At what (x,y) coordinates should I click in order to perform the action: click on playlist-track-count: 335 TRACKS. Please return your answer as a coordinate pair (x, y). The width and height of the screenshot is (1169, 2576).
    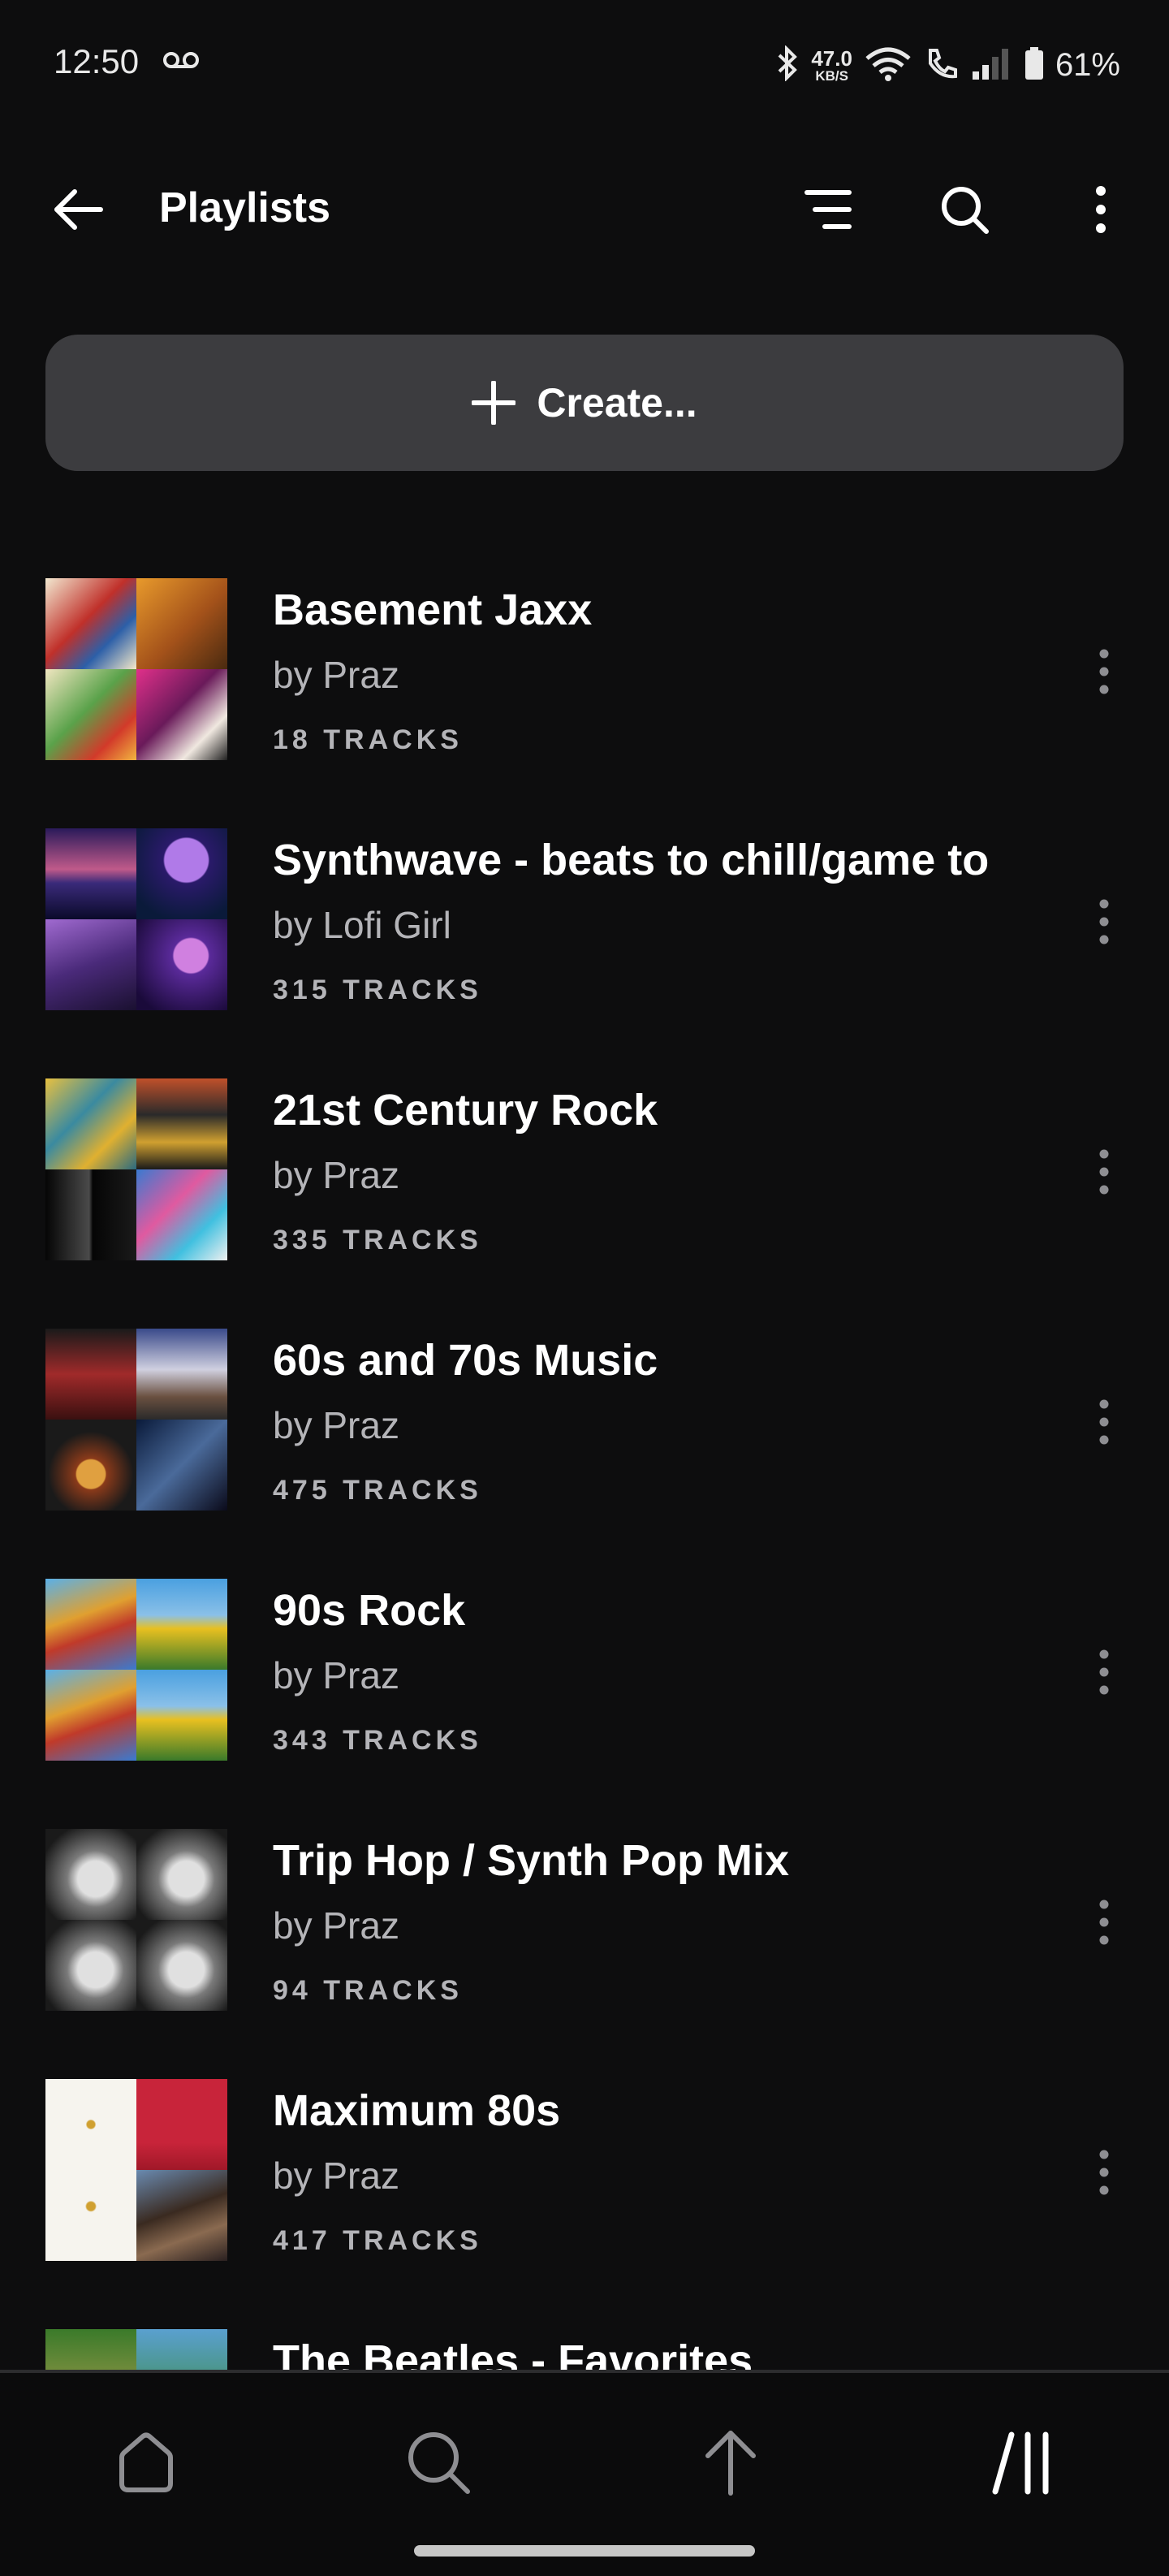
    Looking at the image, I should click on (377, 1241).